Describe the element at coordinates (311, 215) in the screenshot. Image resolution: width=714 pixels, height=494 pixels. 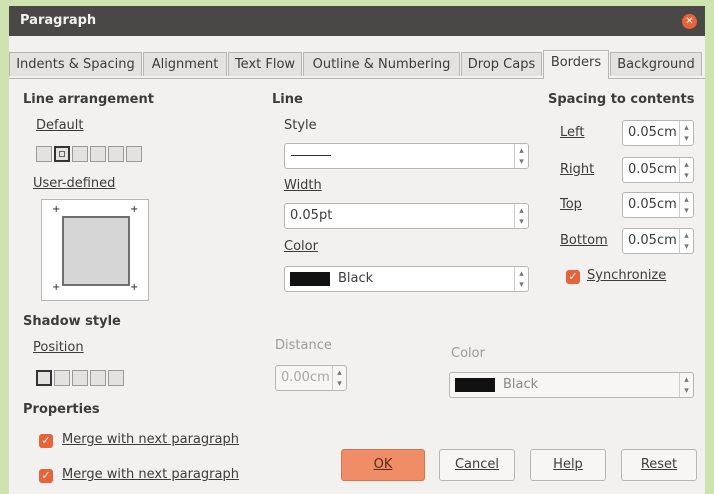
I see `line-width-value: 0.05pt` at that location.